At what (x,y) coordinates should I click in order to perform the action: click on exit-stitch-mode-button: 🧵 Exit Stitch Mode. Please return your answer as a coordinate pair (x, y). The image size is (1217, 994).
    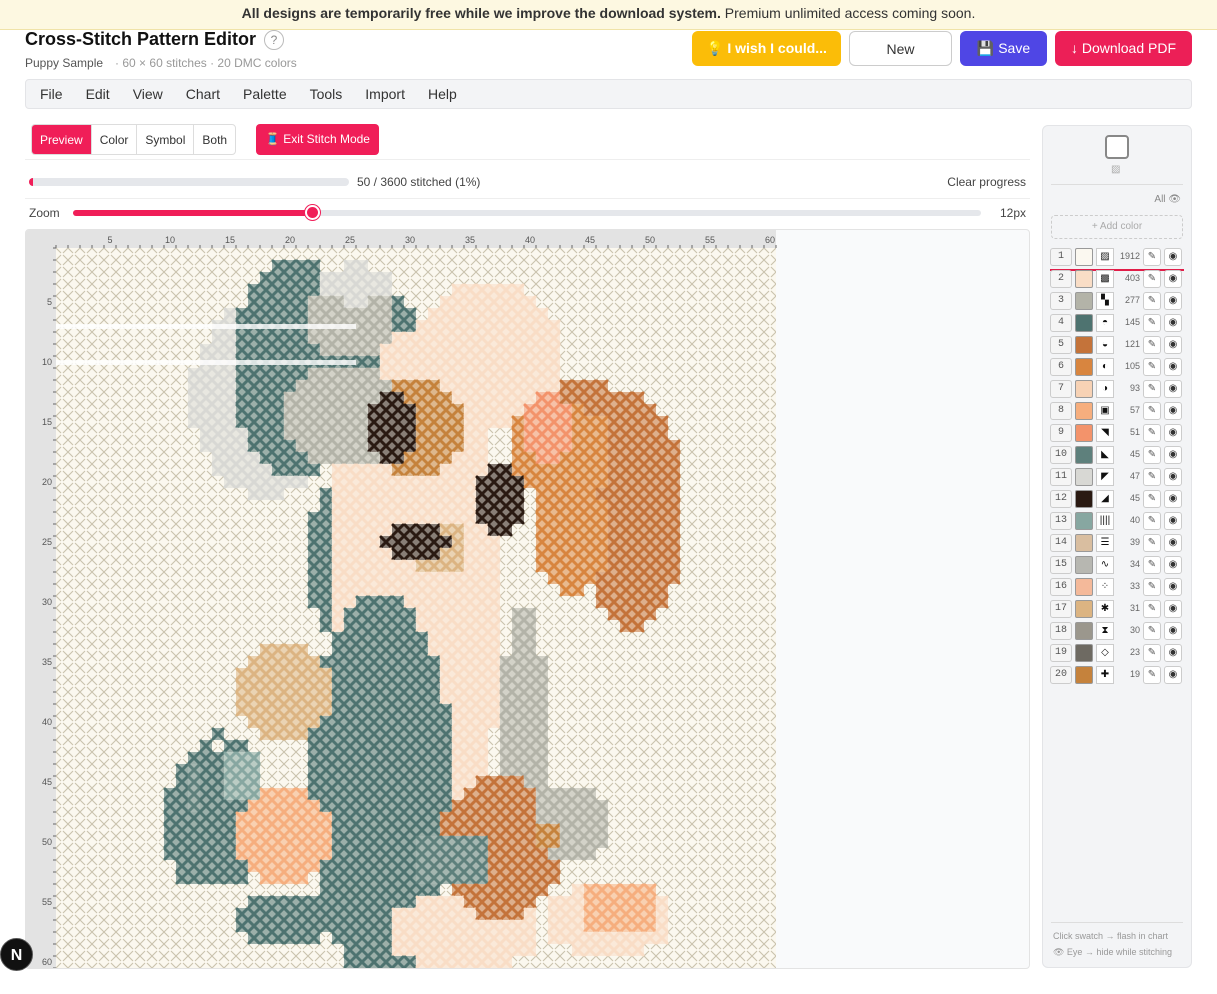
    Looking at the image, I should click on (317, 139).